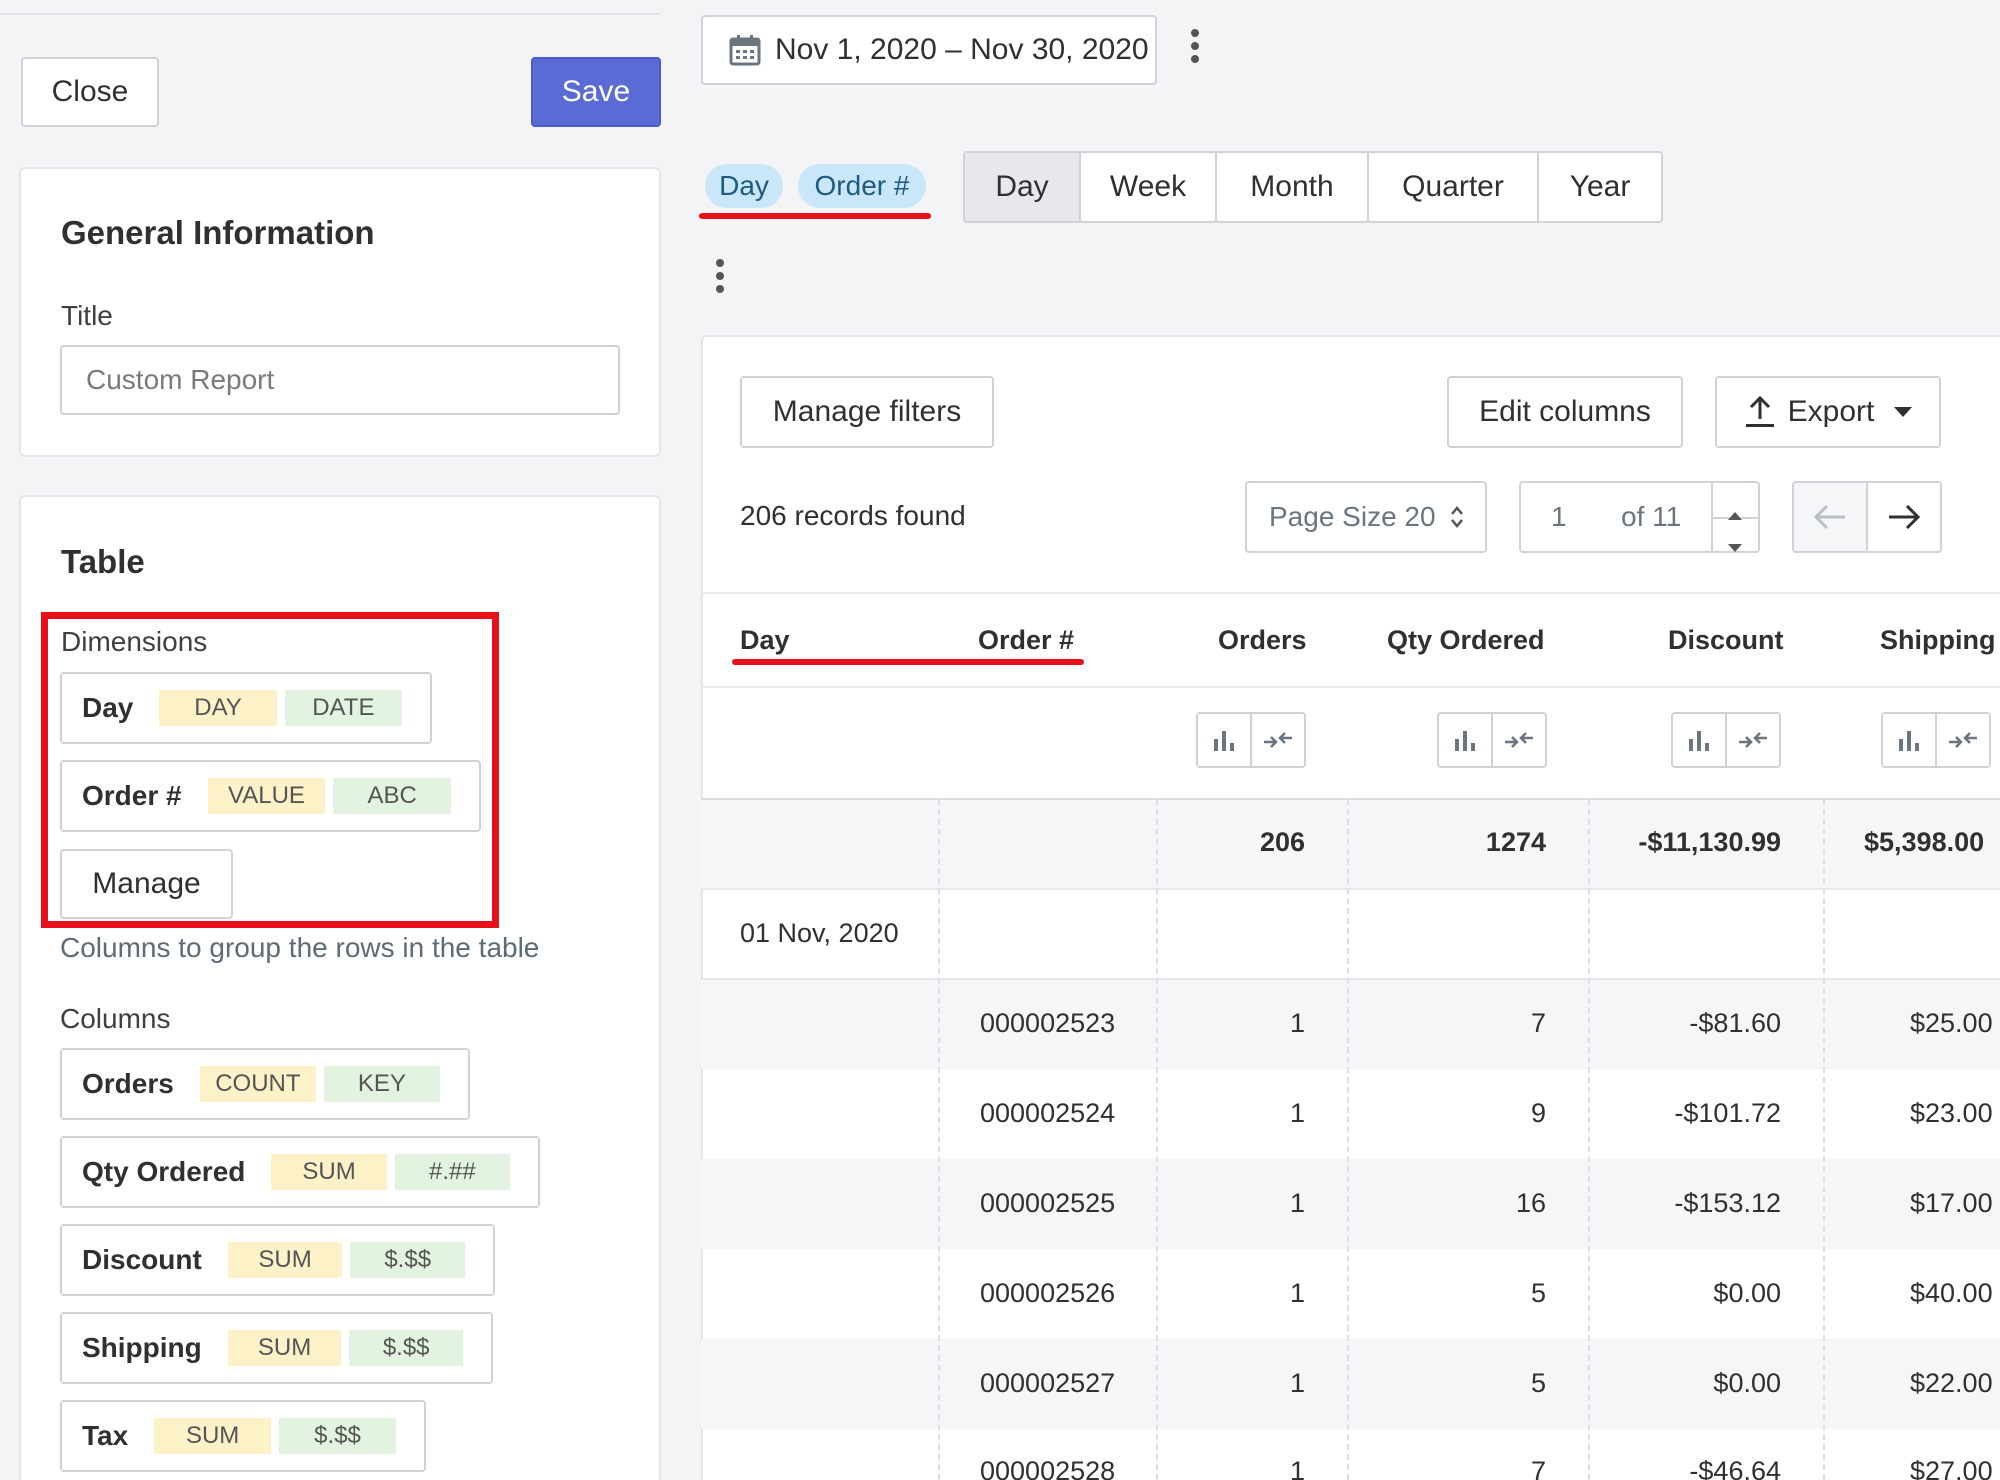  Describe the element at coordinates (270, 796) in the screenshot. I see `dimension-order-number: Order # VALUE ABC` at that location.